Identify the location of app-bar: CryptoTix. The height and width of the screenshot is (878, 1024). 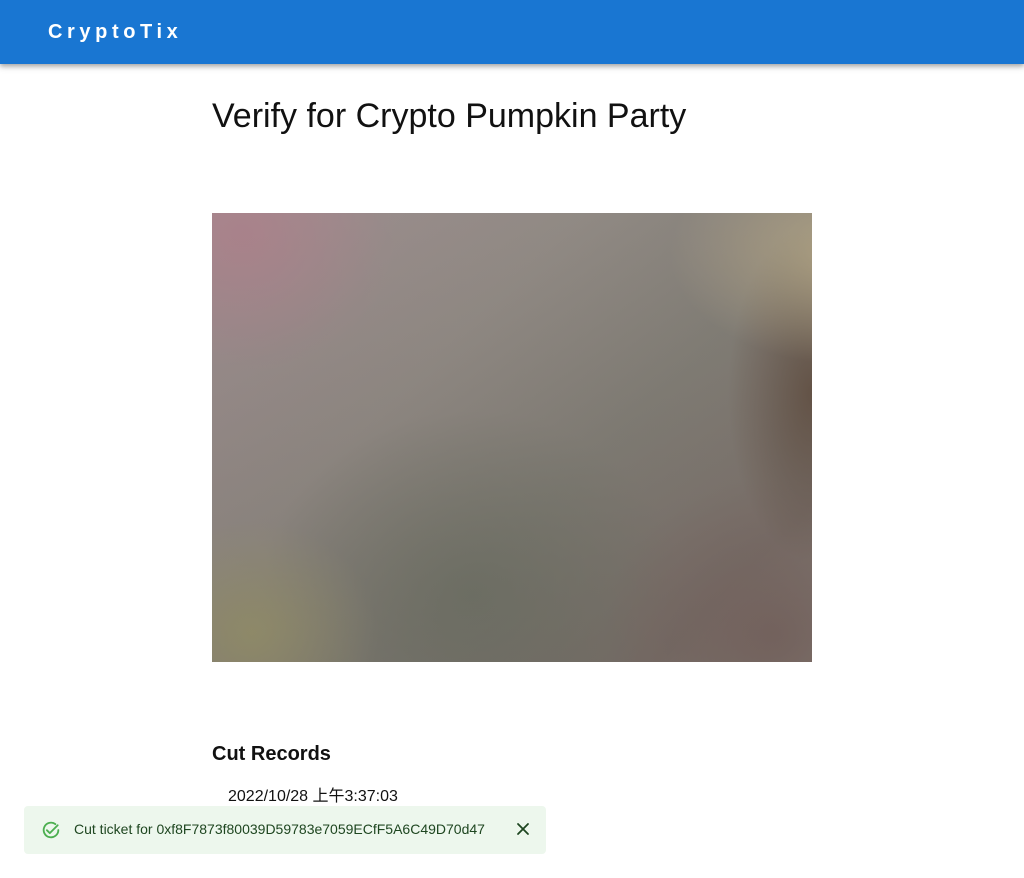
(512, 32).